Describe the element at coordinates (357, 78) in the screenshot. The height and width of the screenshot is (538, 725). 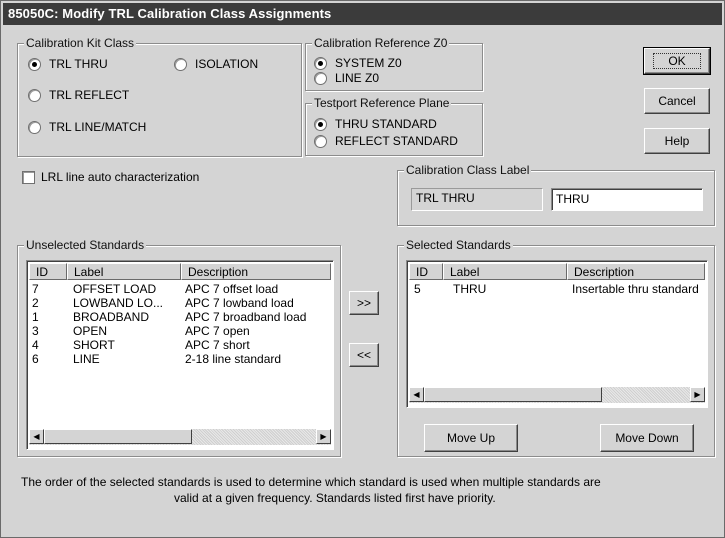
I see `radio-label: LINE Z0` at that location.